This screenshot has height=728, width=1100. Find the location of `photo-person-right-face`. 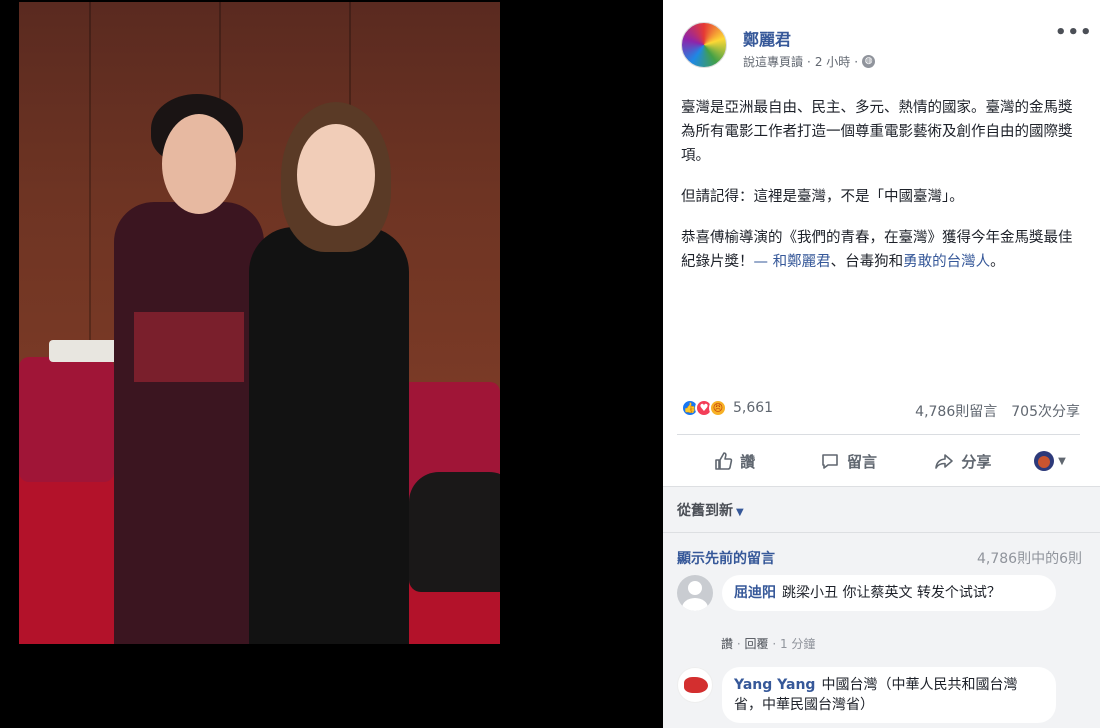

photo-person-right-face is located at coordinates (336, 175).